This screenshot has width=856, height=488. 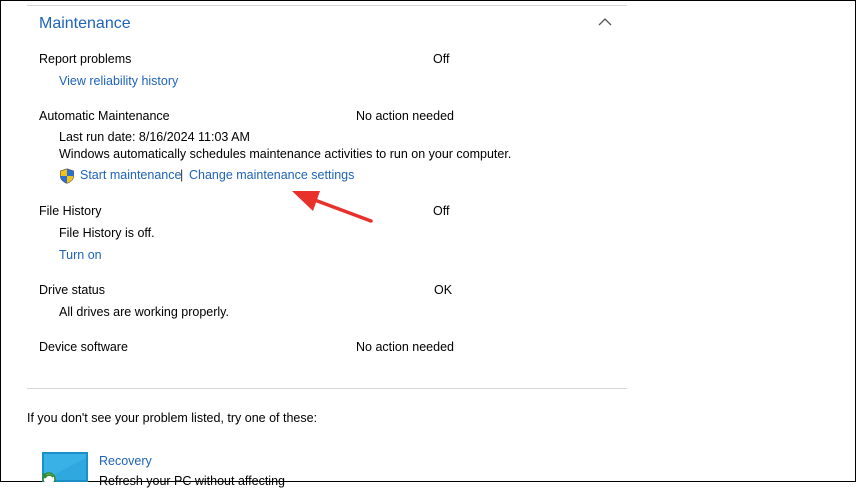 What do you see at coordinates (70, 211) in the screenshot?
I see `file-history-label: File History` at bounding box center [70, 211].